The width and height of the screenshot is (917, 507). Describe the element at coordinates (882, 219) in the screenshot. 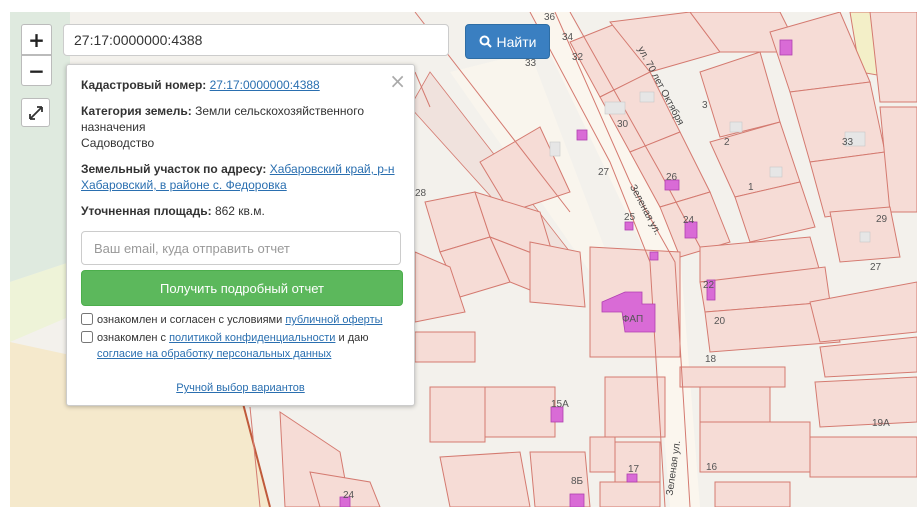

I see `map-label: 29` at that location.